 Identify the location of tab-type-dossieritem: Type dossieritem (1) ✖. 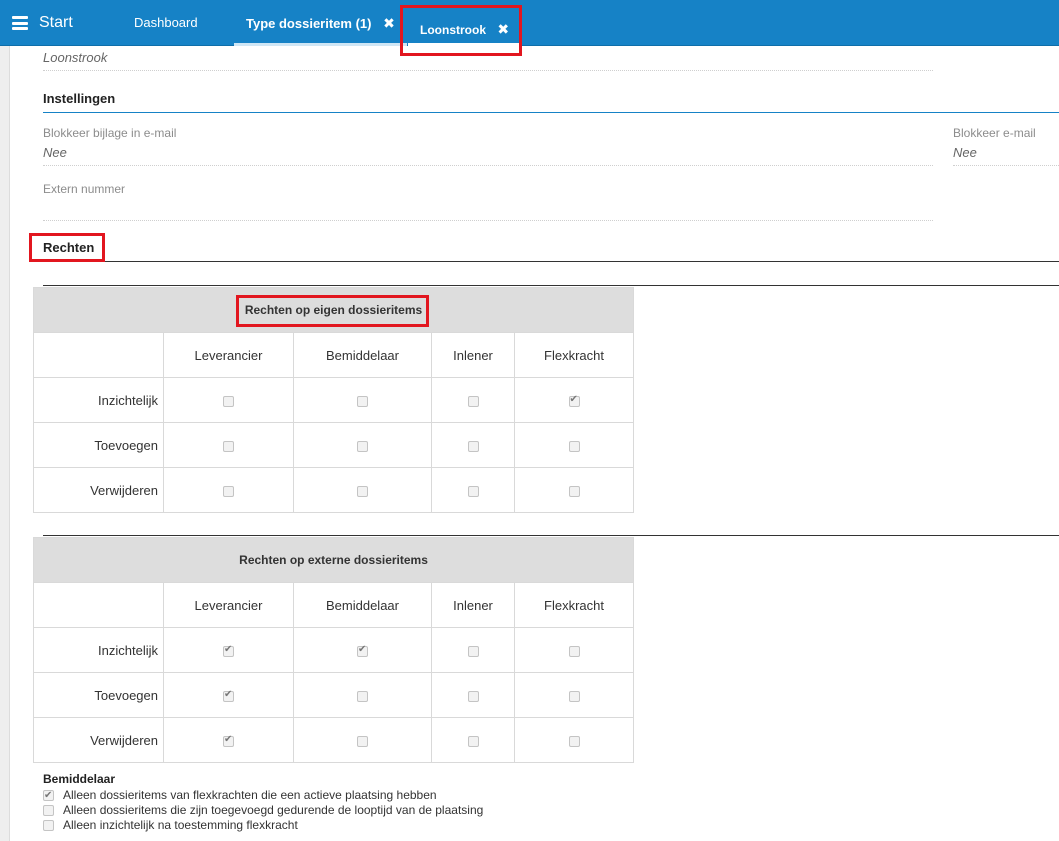
(320, 23).